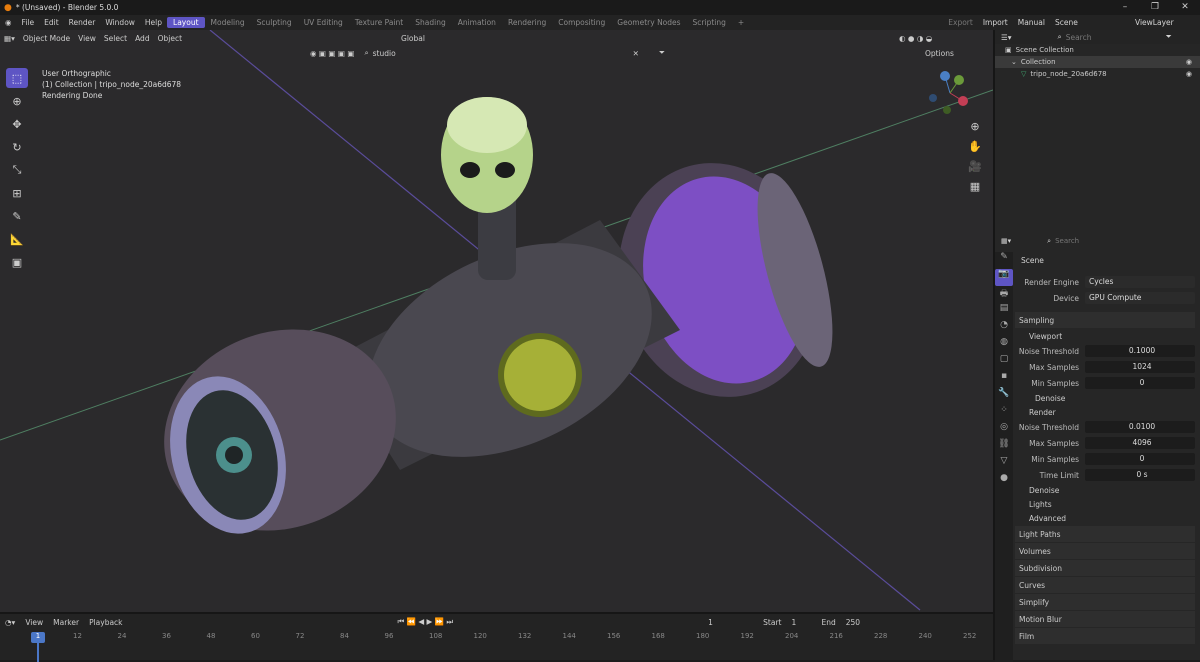  What do you see at coordinates (1105, 585) in the screenshot?
I see `curves-panel: Curves` at bounding box center [1105, 585].